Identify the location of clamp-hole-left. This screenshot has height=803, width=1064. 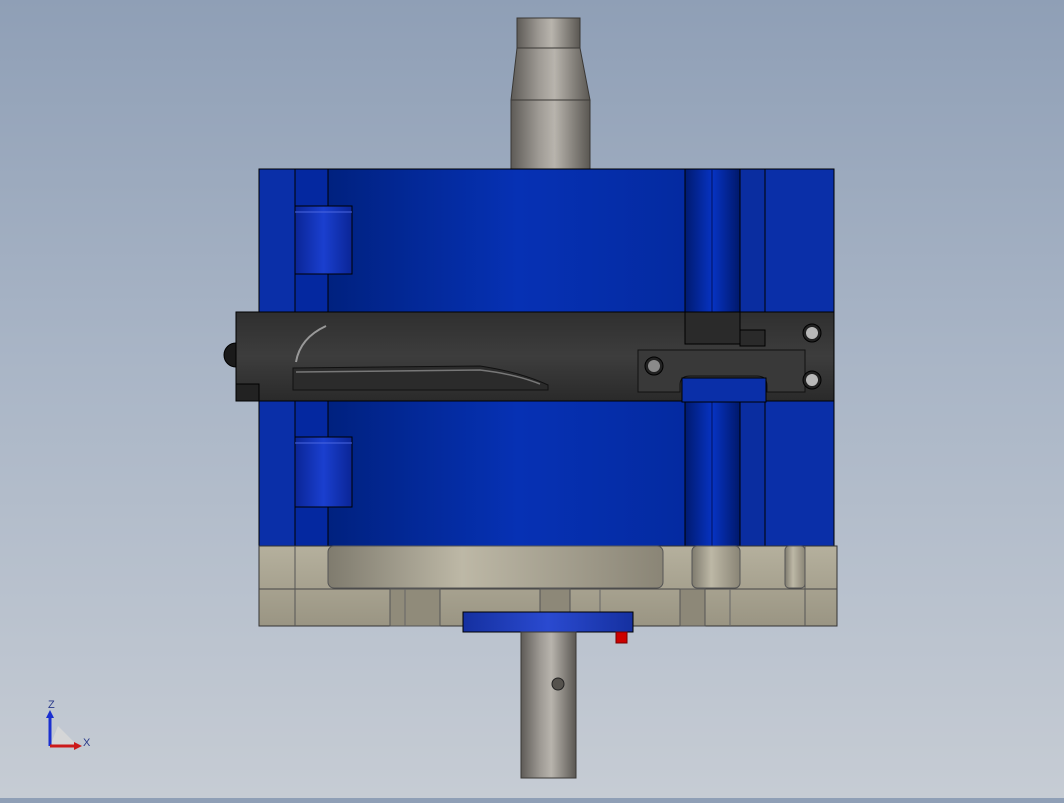
(654, 366).